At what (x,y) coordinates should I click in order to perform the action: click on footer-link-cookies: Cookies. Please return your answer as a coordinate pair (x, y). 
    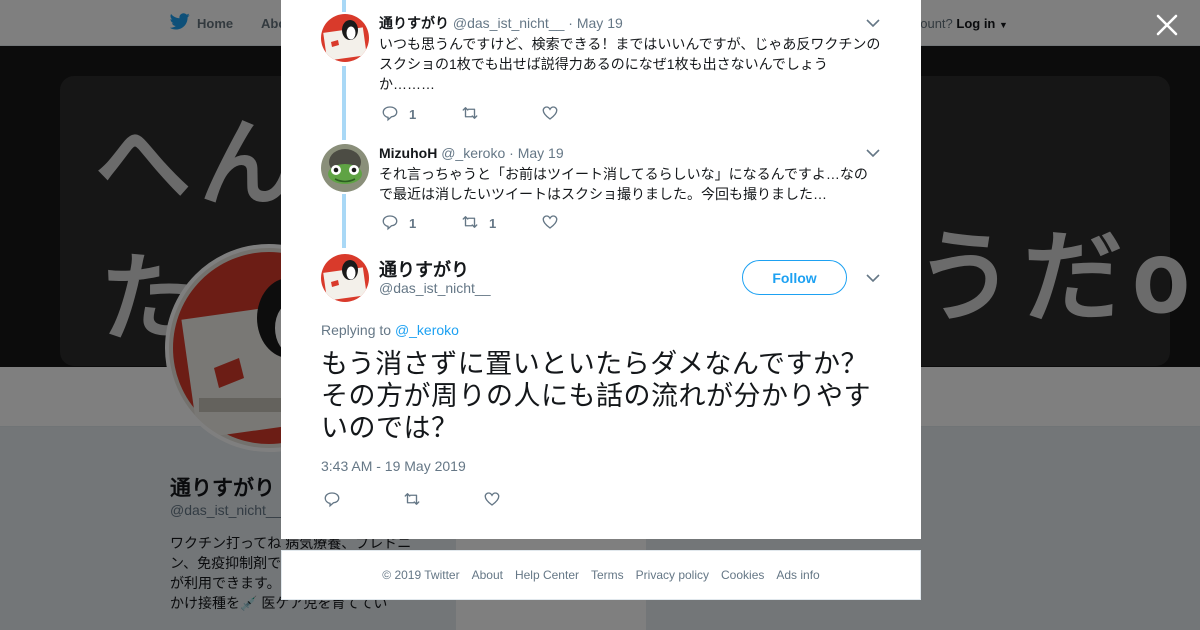
    Looking at the image, I should click on (742, 575).